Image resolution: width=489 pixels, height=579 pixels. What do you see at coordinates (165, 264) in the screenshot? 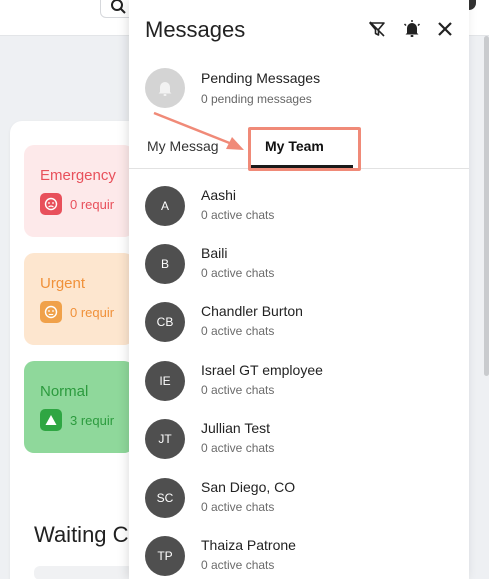
I see `avatar: B` at bounding box center [165, 264].